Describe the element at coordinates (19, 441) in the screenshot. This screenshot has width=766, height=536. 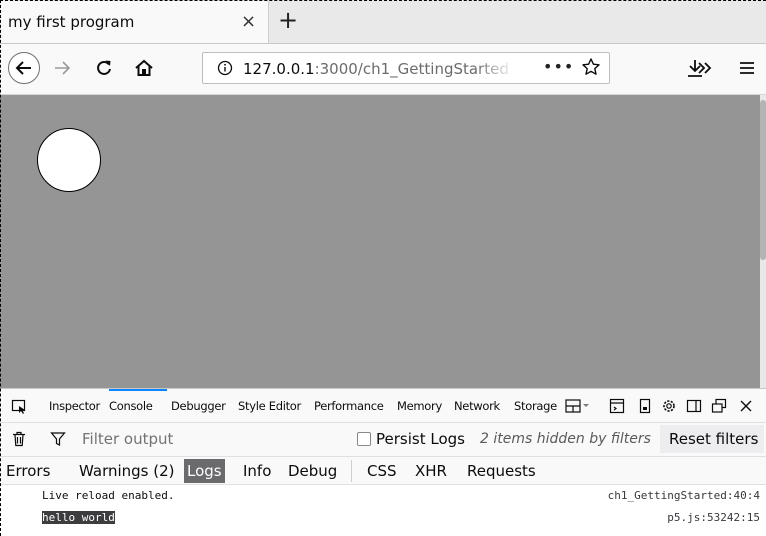
I see `clear-console-trash-icon` at that location.